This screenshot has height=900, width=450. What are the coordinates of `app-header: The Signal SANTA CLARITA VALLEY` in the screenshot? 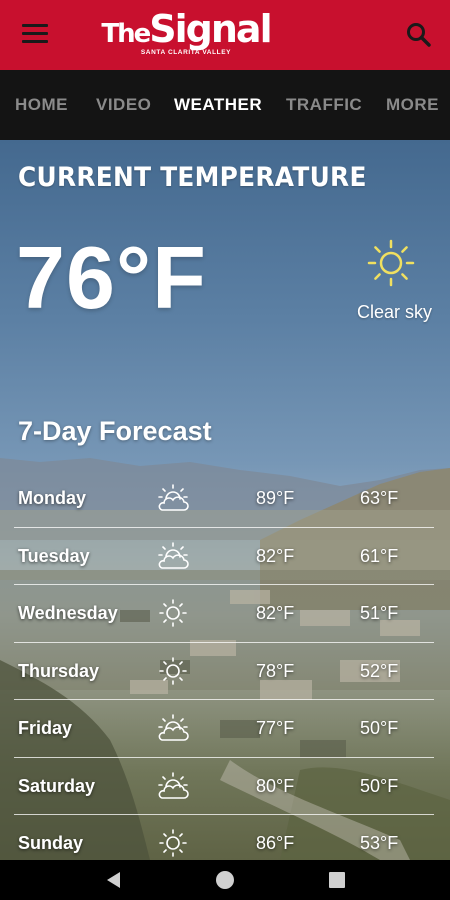 It's located at (225, 35).